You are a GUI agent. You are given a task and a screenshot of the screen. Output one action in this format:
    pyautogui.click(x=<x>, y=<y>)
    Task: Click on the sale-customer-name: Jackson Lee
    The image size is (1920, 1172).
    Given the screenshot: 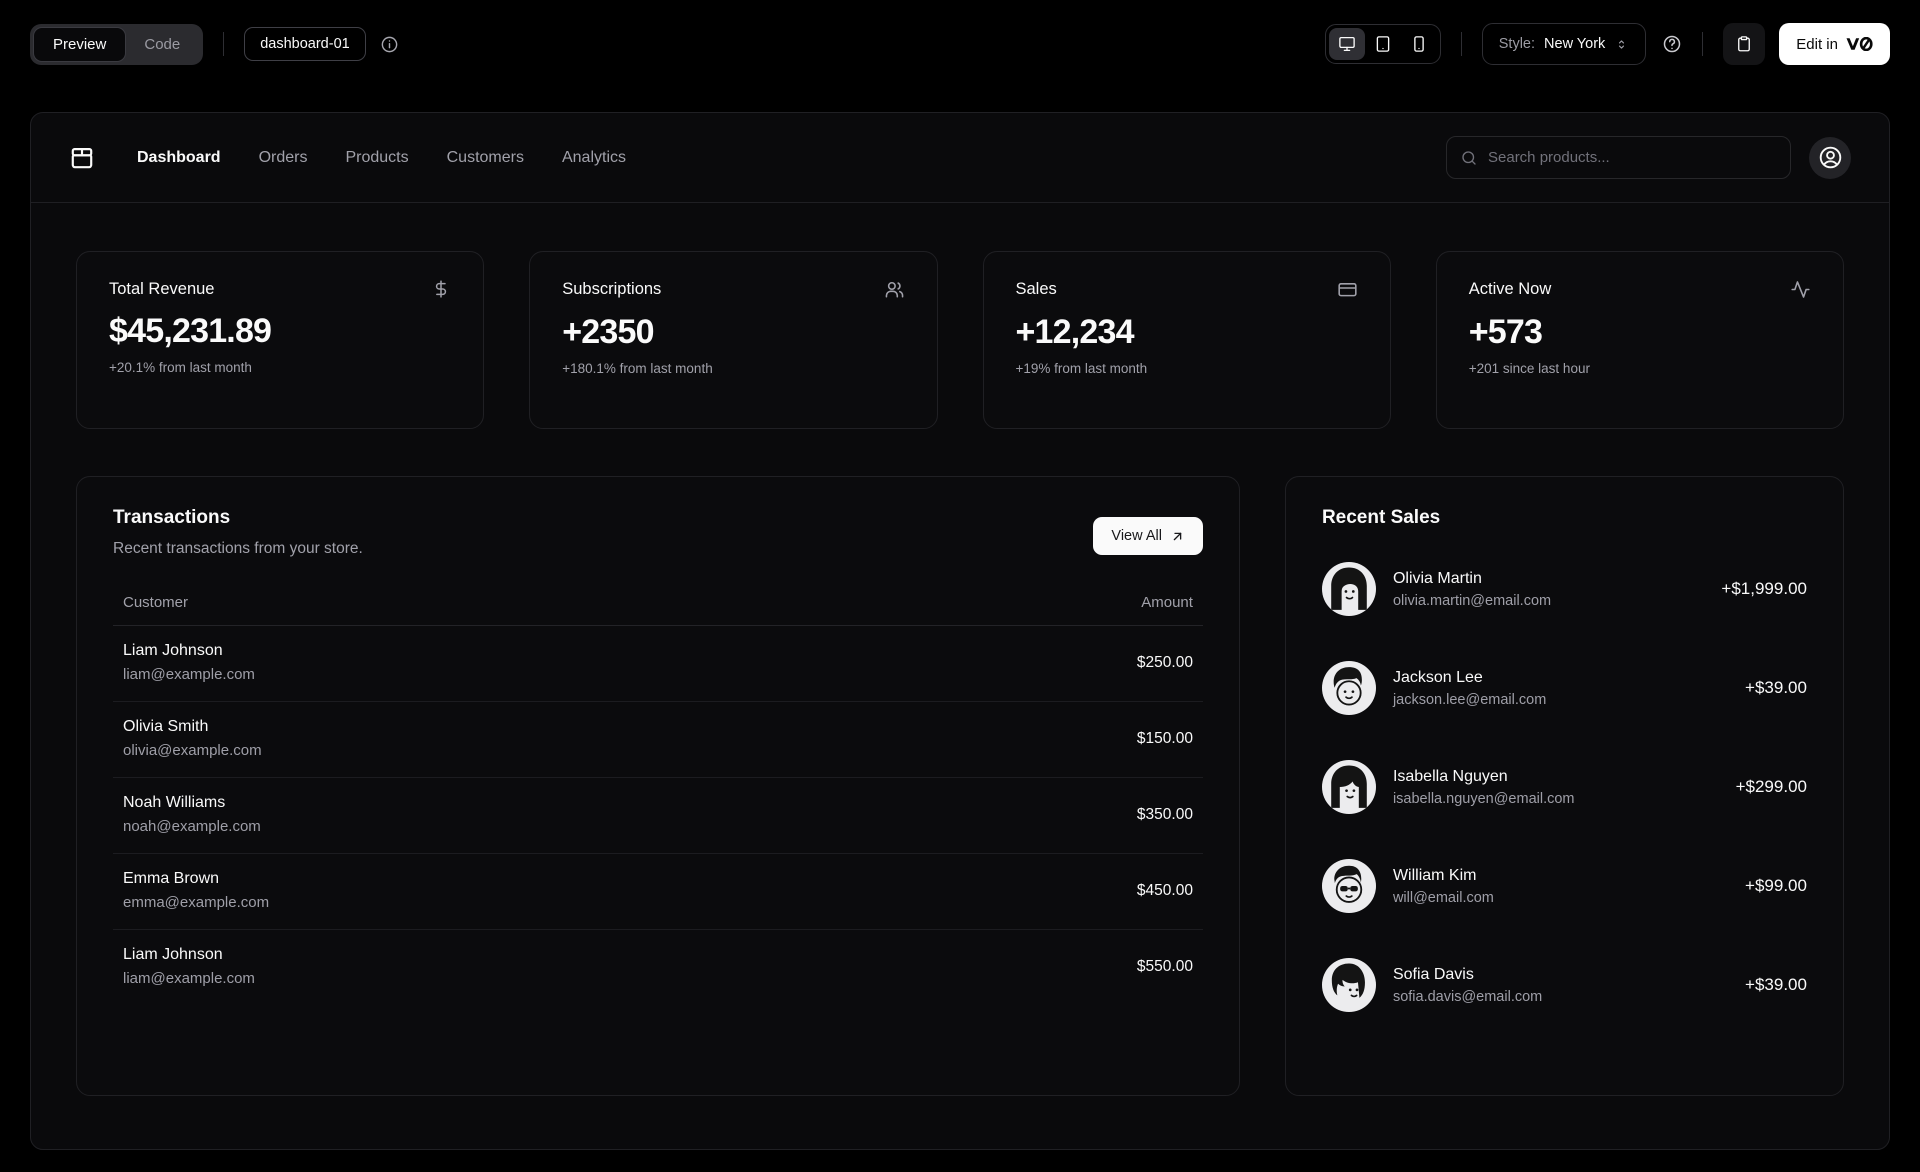 What is the action you would take?
    pyautogui.click(x=1437, y=677)
    